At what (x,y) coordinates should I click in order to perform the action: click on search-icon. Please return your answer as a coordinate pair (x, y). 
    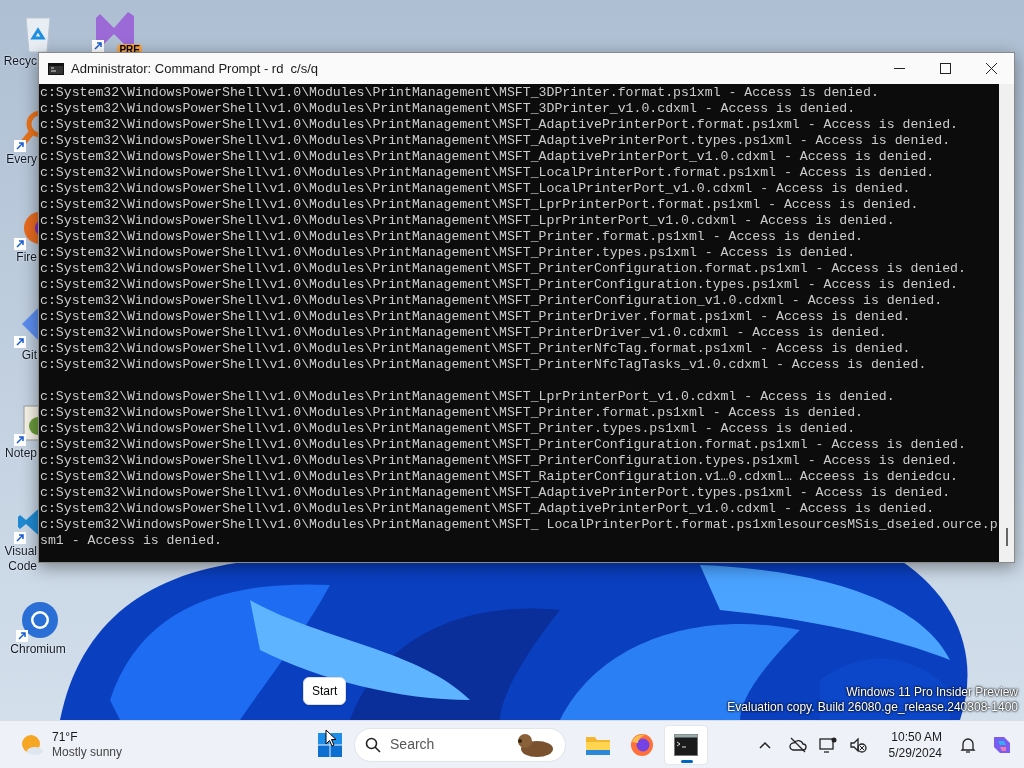
    Looking at the image, I should click on (373, 744).